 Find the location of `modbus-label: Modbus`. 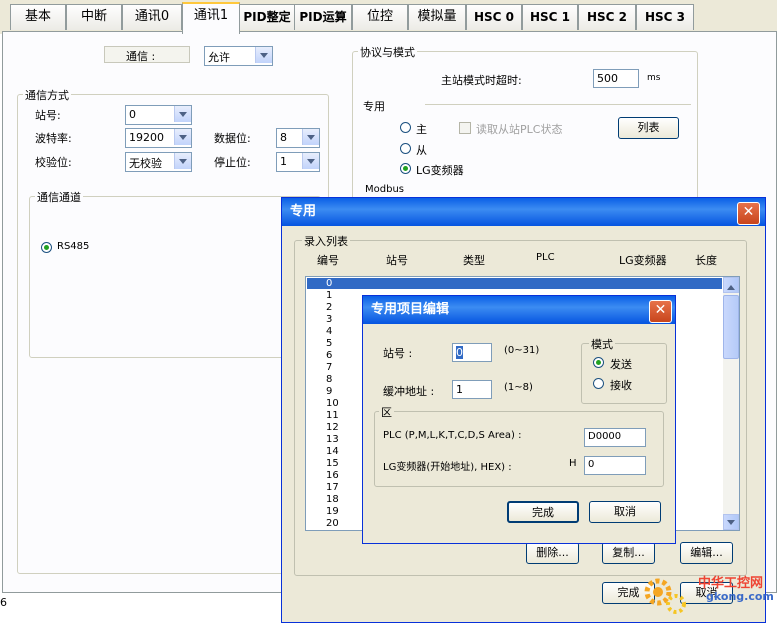

modbus-label: Modbus is located at coordinates (384, 189).